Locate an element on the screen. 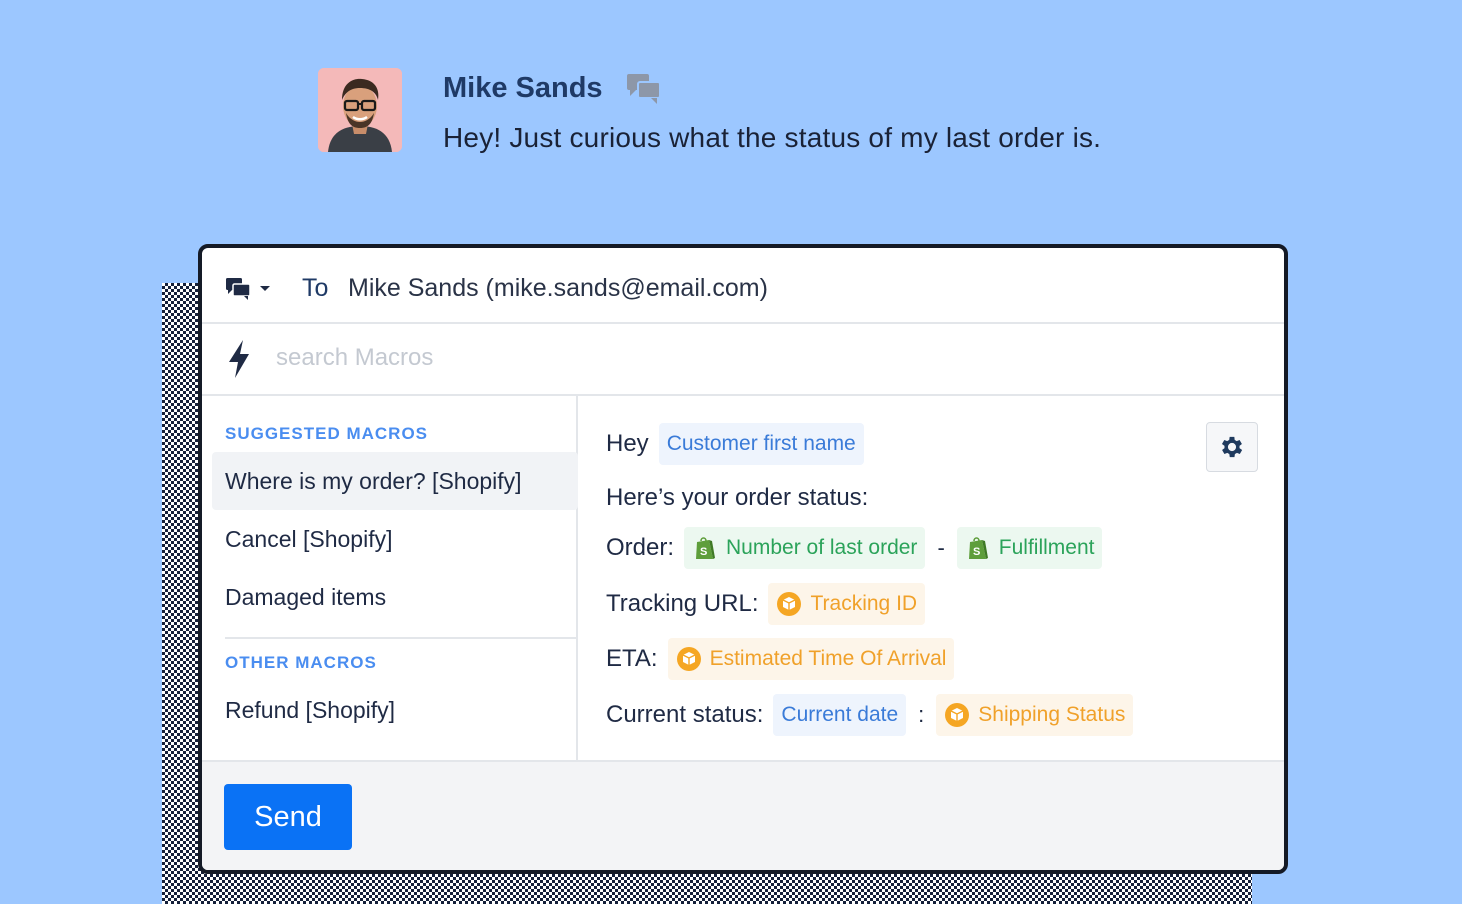 Image resolution: width=1462 pixels, height=904 pixels. number-of-last-order-variable: S Number of last order is located at coordinates (805, 548).